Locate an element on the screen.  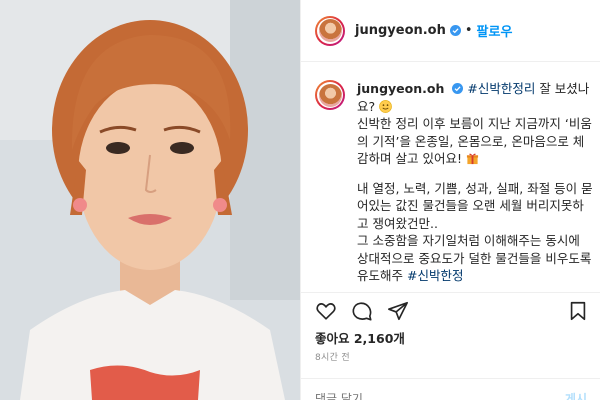
comment-bar: 게시 is located at coordinates (450, 389).